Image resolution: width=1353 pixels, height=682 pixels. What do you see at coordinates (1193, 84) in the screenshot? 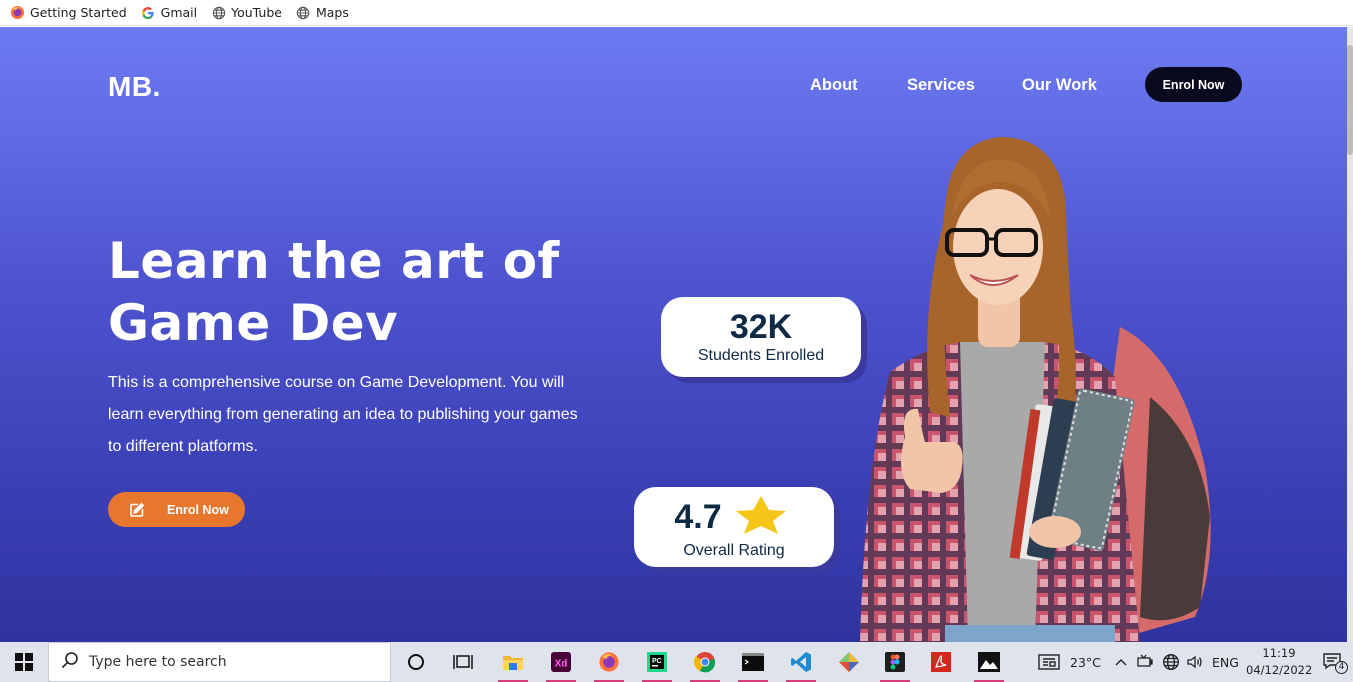
I see `header-enrol-button: Enrol Now` at bounding box center [1193, 84].